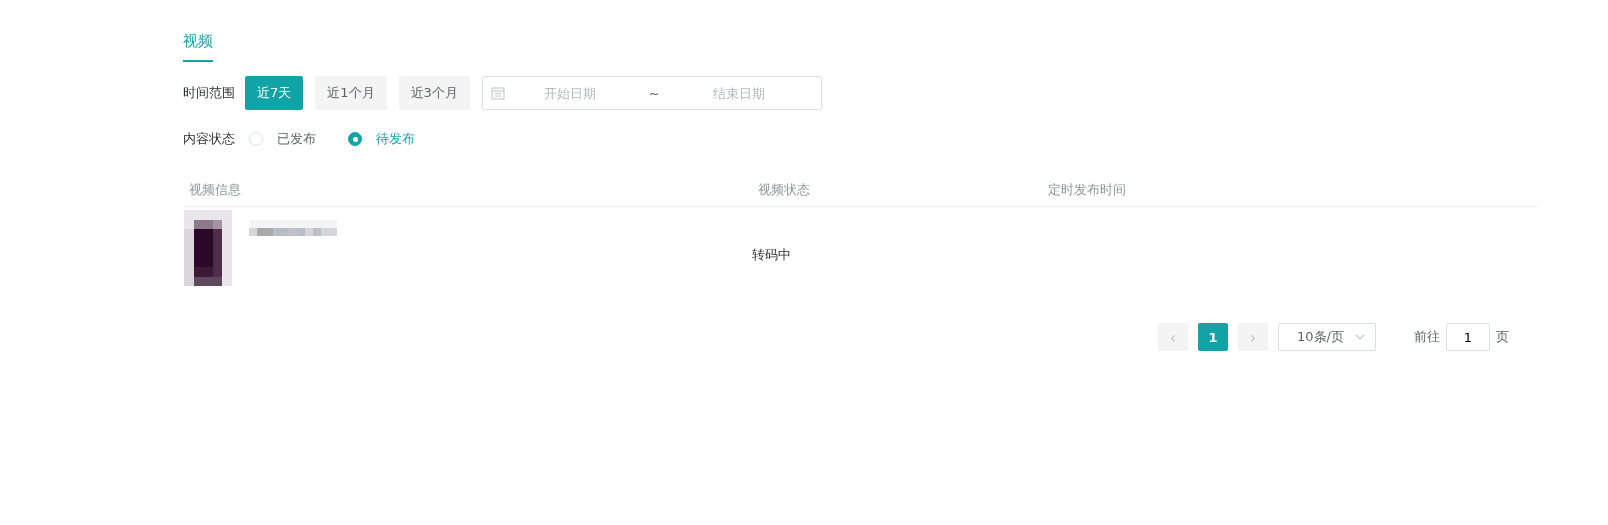 This screenshot has height=525, width=1608. Describe the element at coordinates (1360, 337) in the screenshot. I see `caret-icon` at that location.